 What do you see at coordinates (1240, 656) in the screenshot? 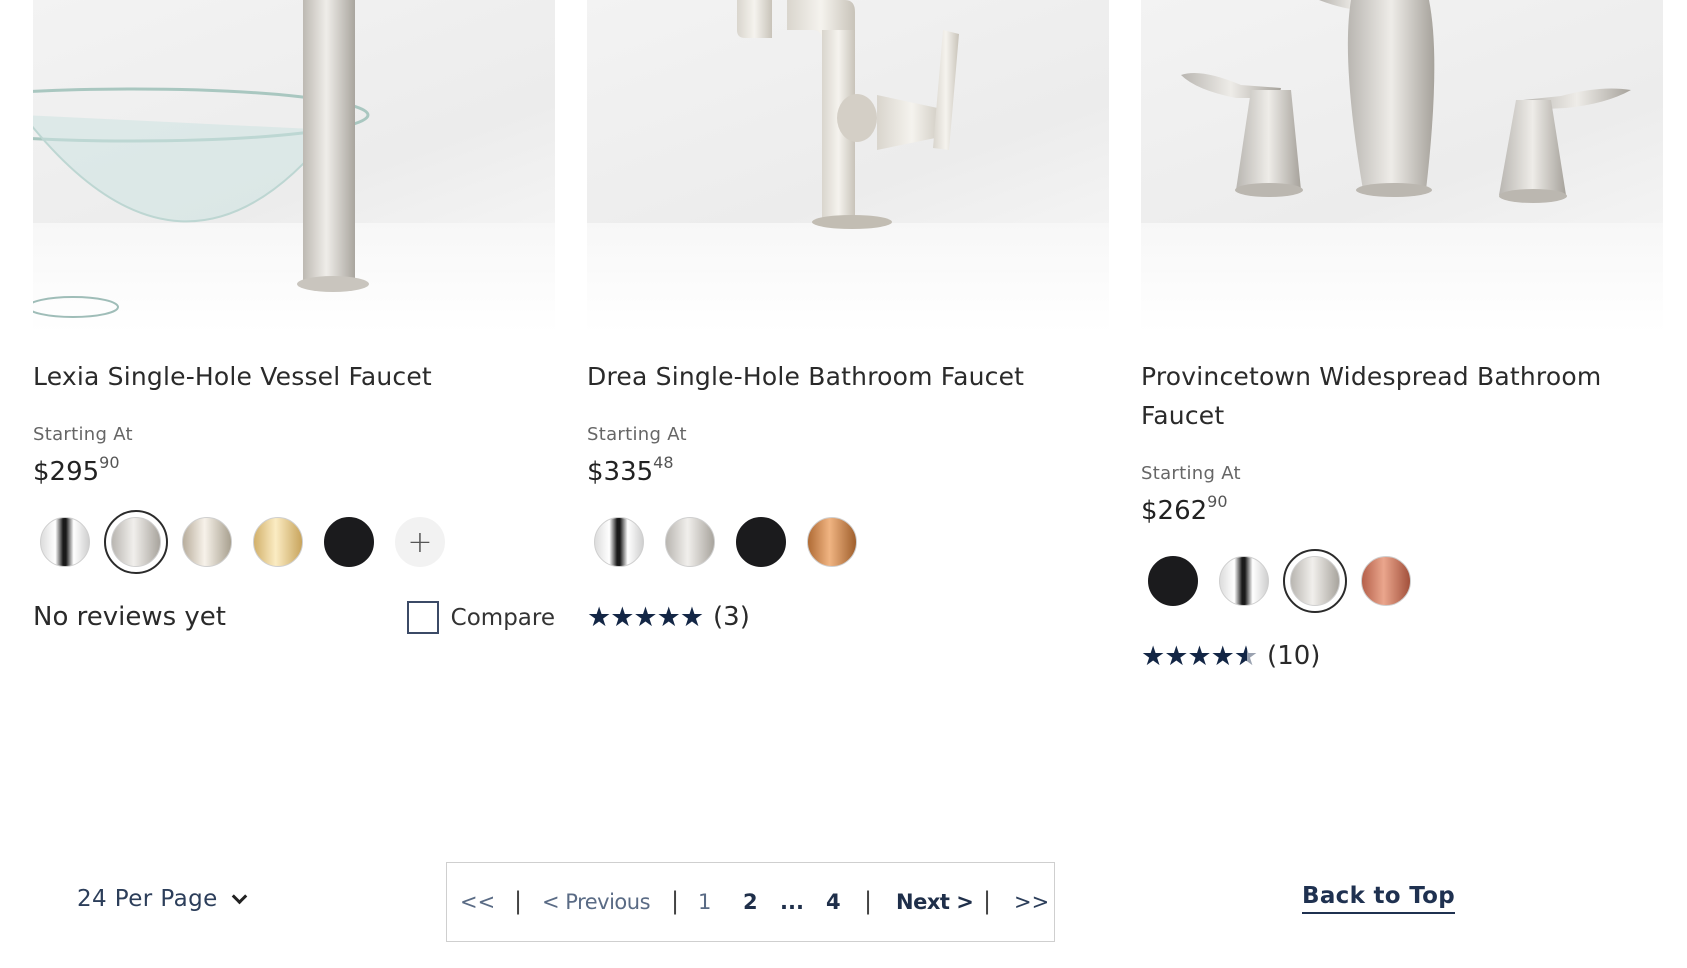
I see `half-star-fill: ★` at bounding box center [1240, 656].